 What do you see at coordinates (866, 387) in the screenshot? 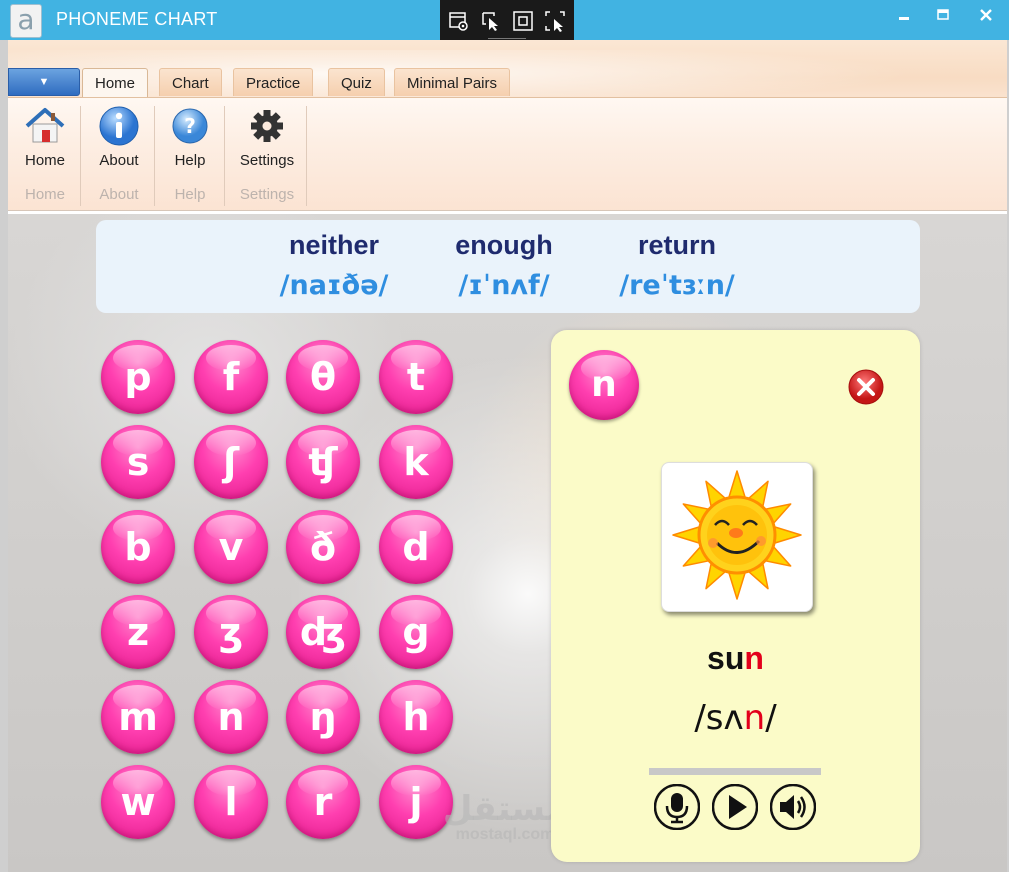
I see `close-card-button` at bounding box center [866, 387].